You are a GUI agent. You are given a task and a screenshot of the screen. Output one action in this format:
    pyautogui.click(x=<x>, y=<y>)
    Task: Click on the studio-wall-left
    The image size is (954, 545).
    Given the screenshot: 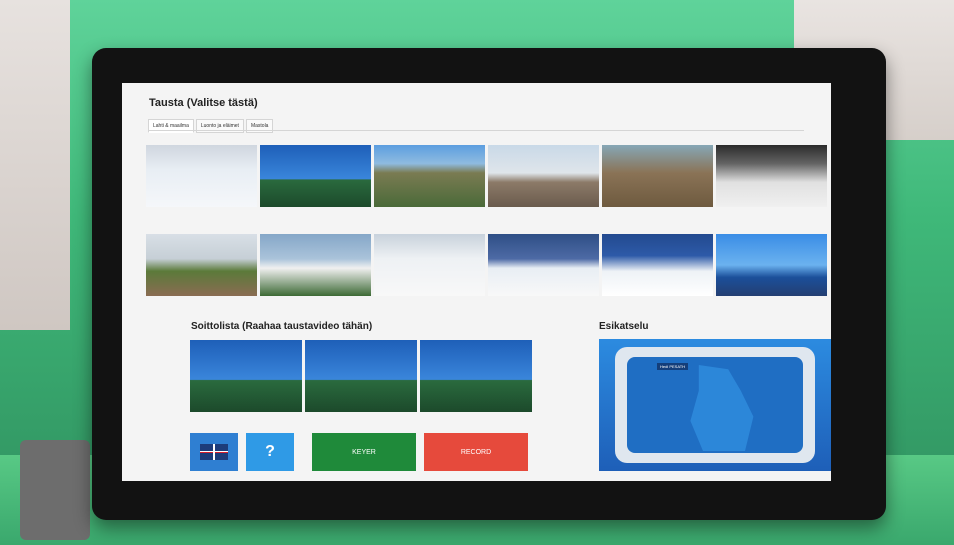 What is the action you would take?
    pyautogui.click(x=35, y=165)
    